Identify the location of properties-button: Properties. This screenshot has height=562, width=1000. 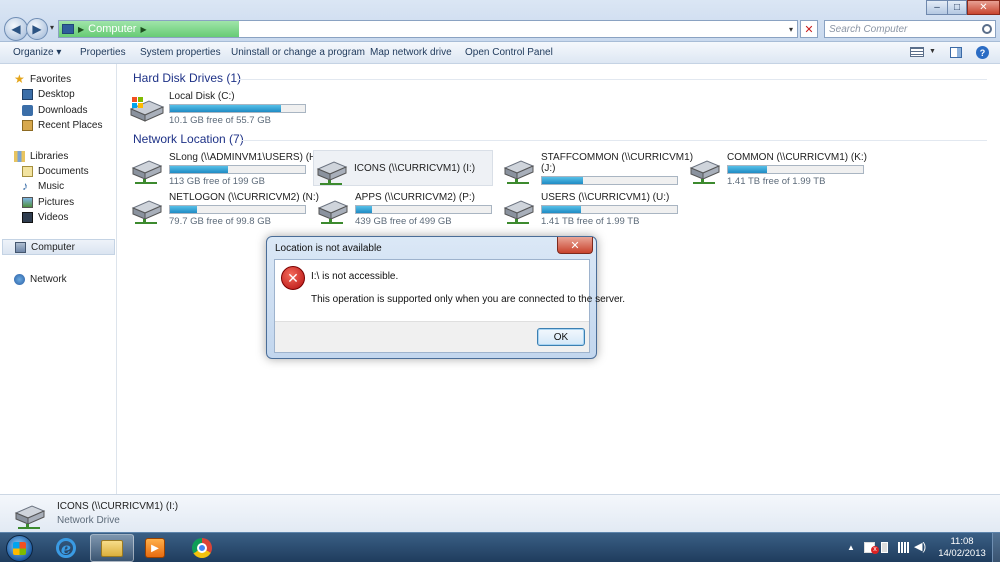
(103, 52).